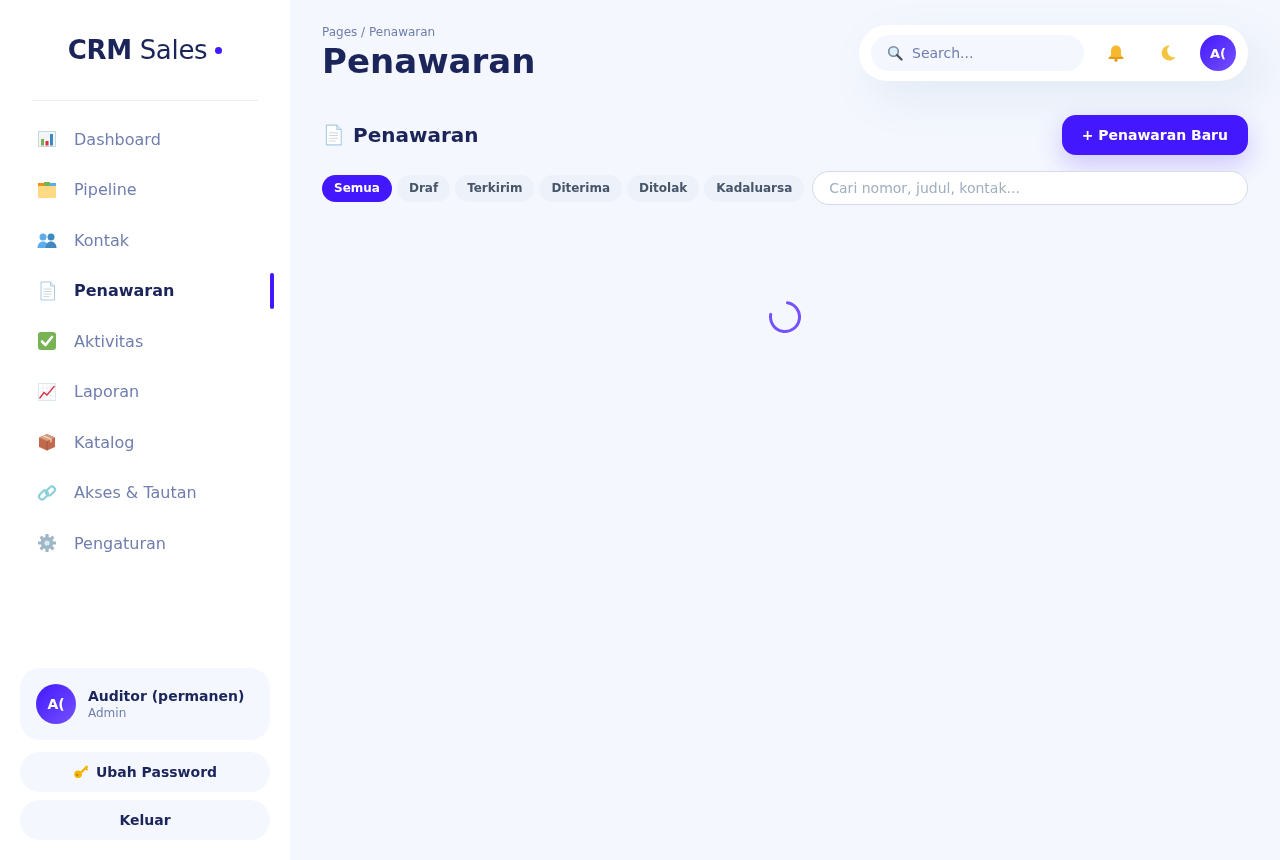 This screenshot has height=860, width=1280. I want to click on filter-tab: Semua, so click(357, 188).